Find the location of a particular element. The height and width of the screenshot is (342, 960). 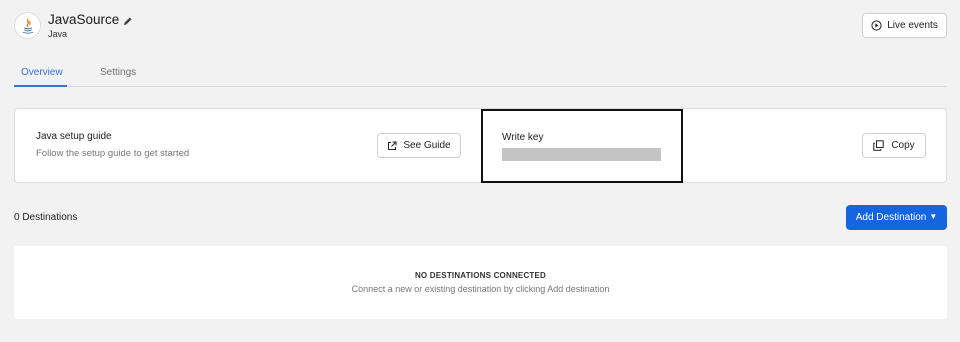

live-events-button: Live events is located at coordinates (904, 25).